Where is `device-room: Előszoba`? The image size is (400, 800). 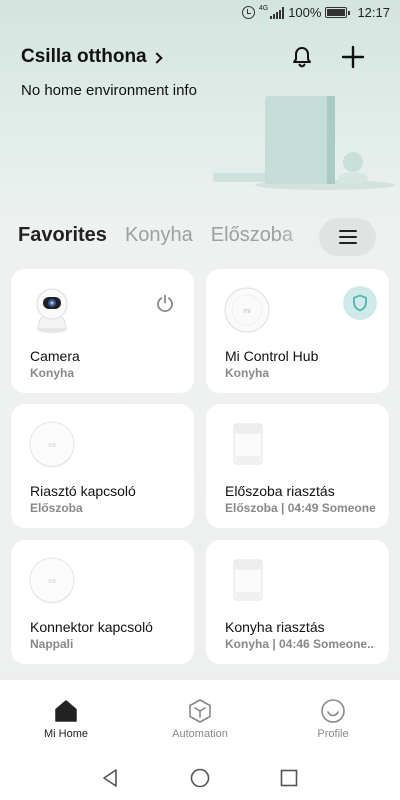
device-room: Előszoba is located at coordinates (56, 508).